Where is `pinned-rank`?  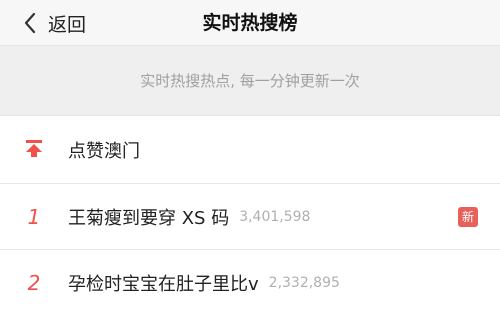 pinned-rank is located at coordinates (34, 150).